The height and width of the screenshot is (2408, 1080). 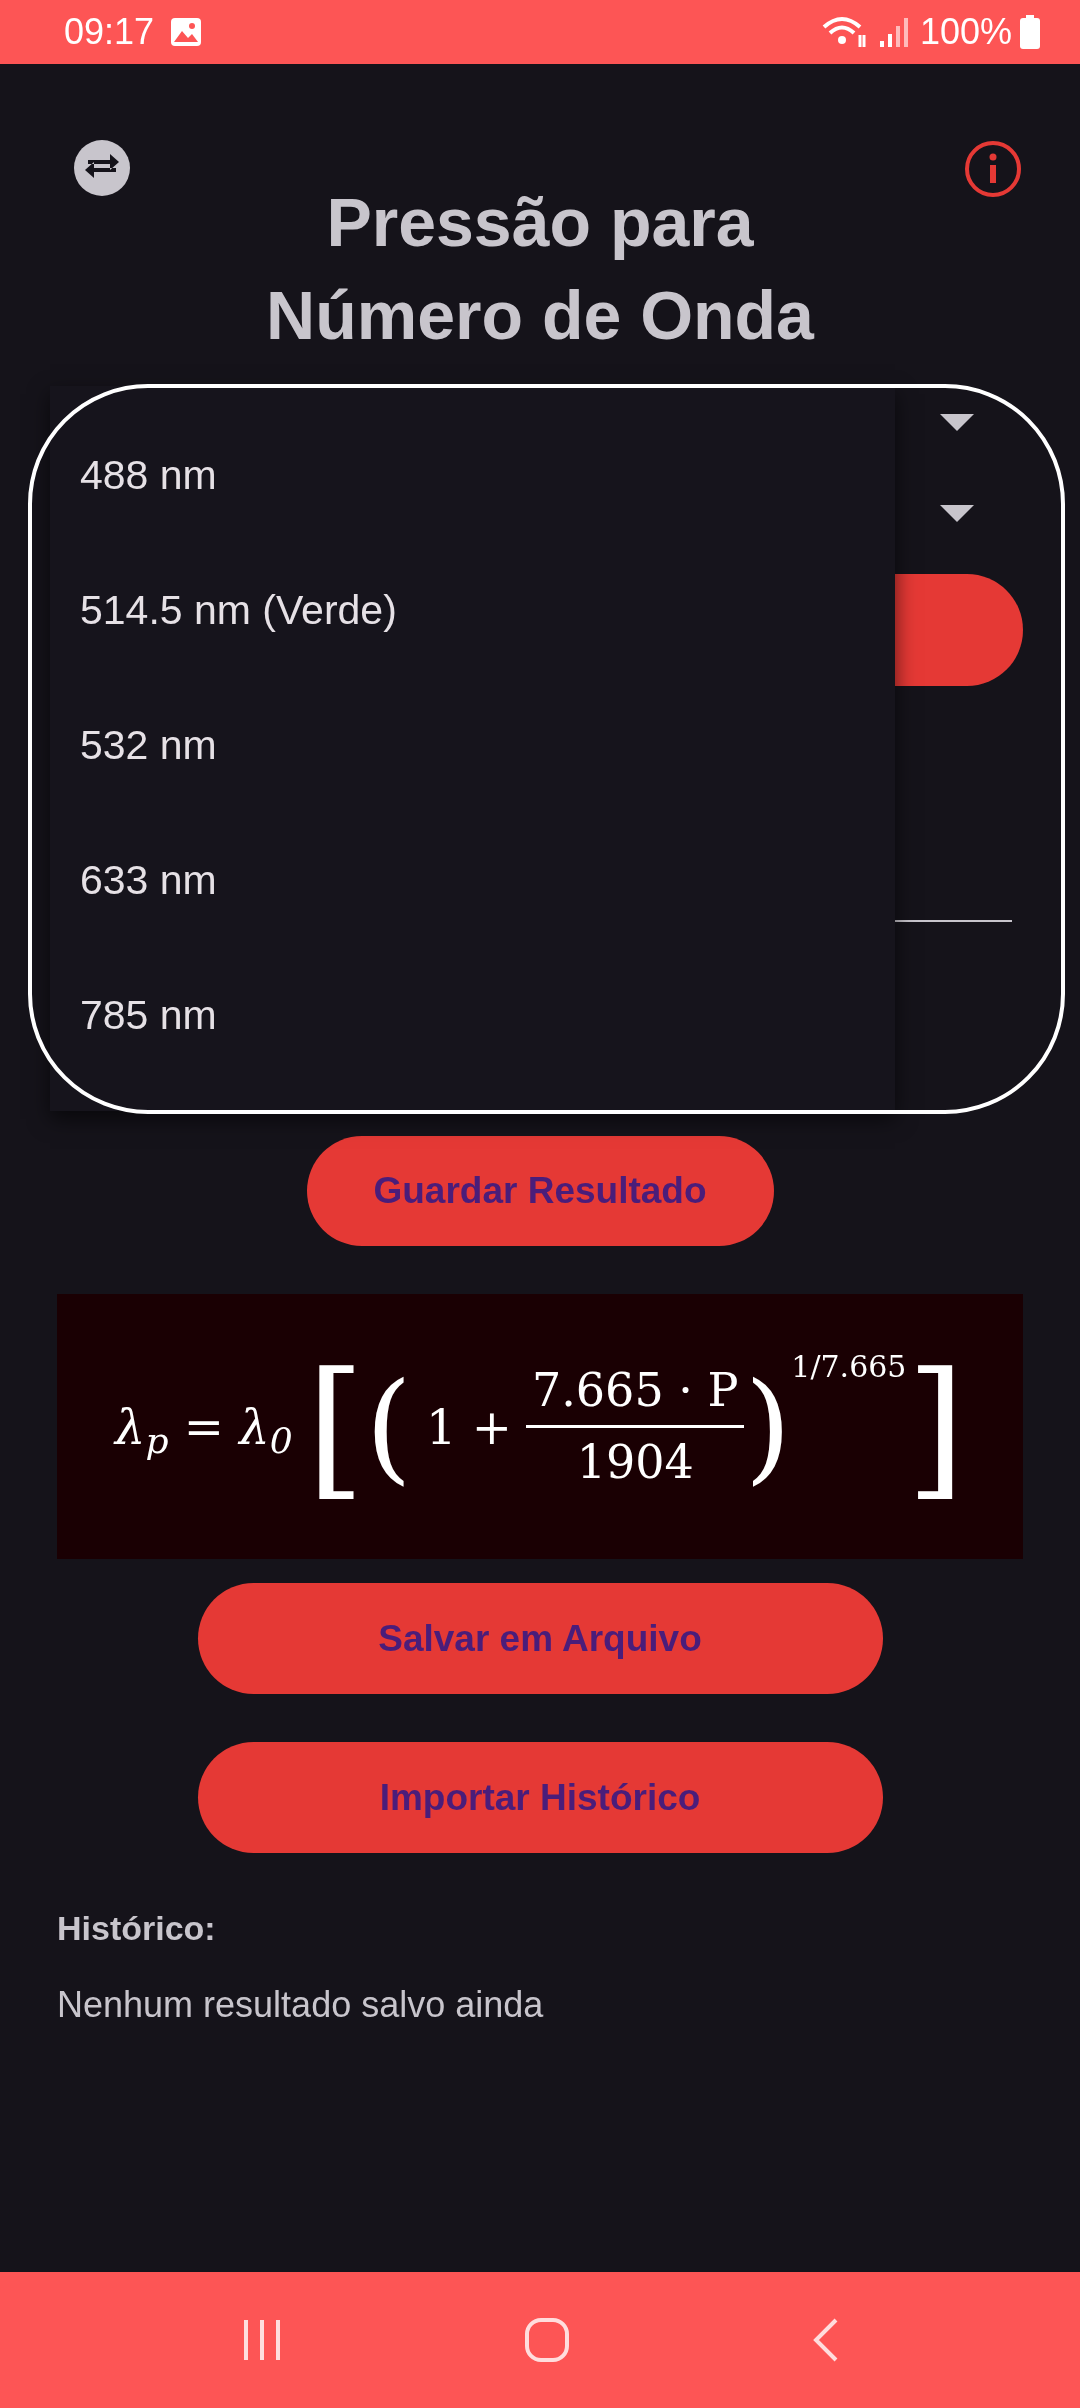 I want to click on history-empty-text: Nenhum resultado salvo ainda, so click(x=301, y=2005).